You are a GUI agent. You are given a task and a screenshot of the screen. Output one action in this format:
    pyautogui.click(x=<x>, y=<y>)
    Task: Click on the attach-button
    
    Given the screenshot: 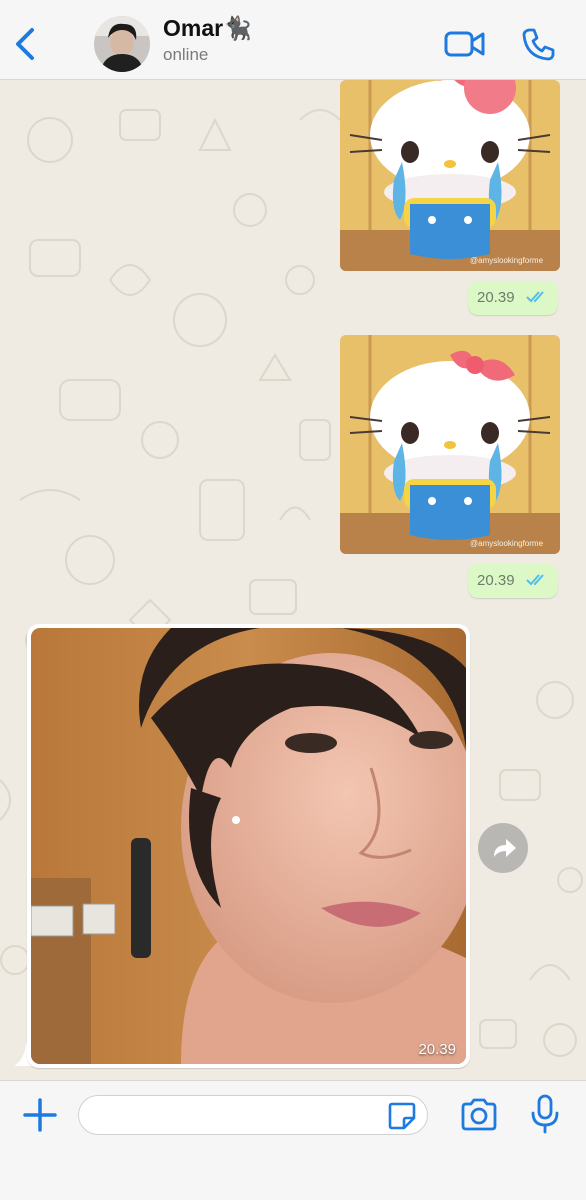 What is the action you would take?
    pyautogui.click(x=40, y=1115)
    